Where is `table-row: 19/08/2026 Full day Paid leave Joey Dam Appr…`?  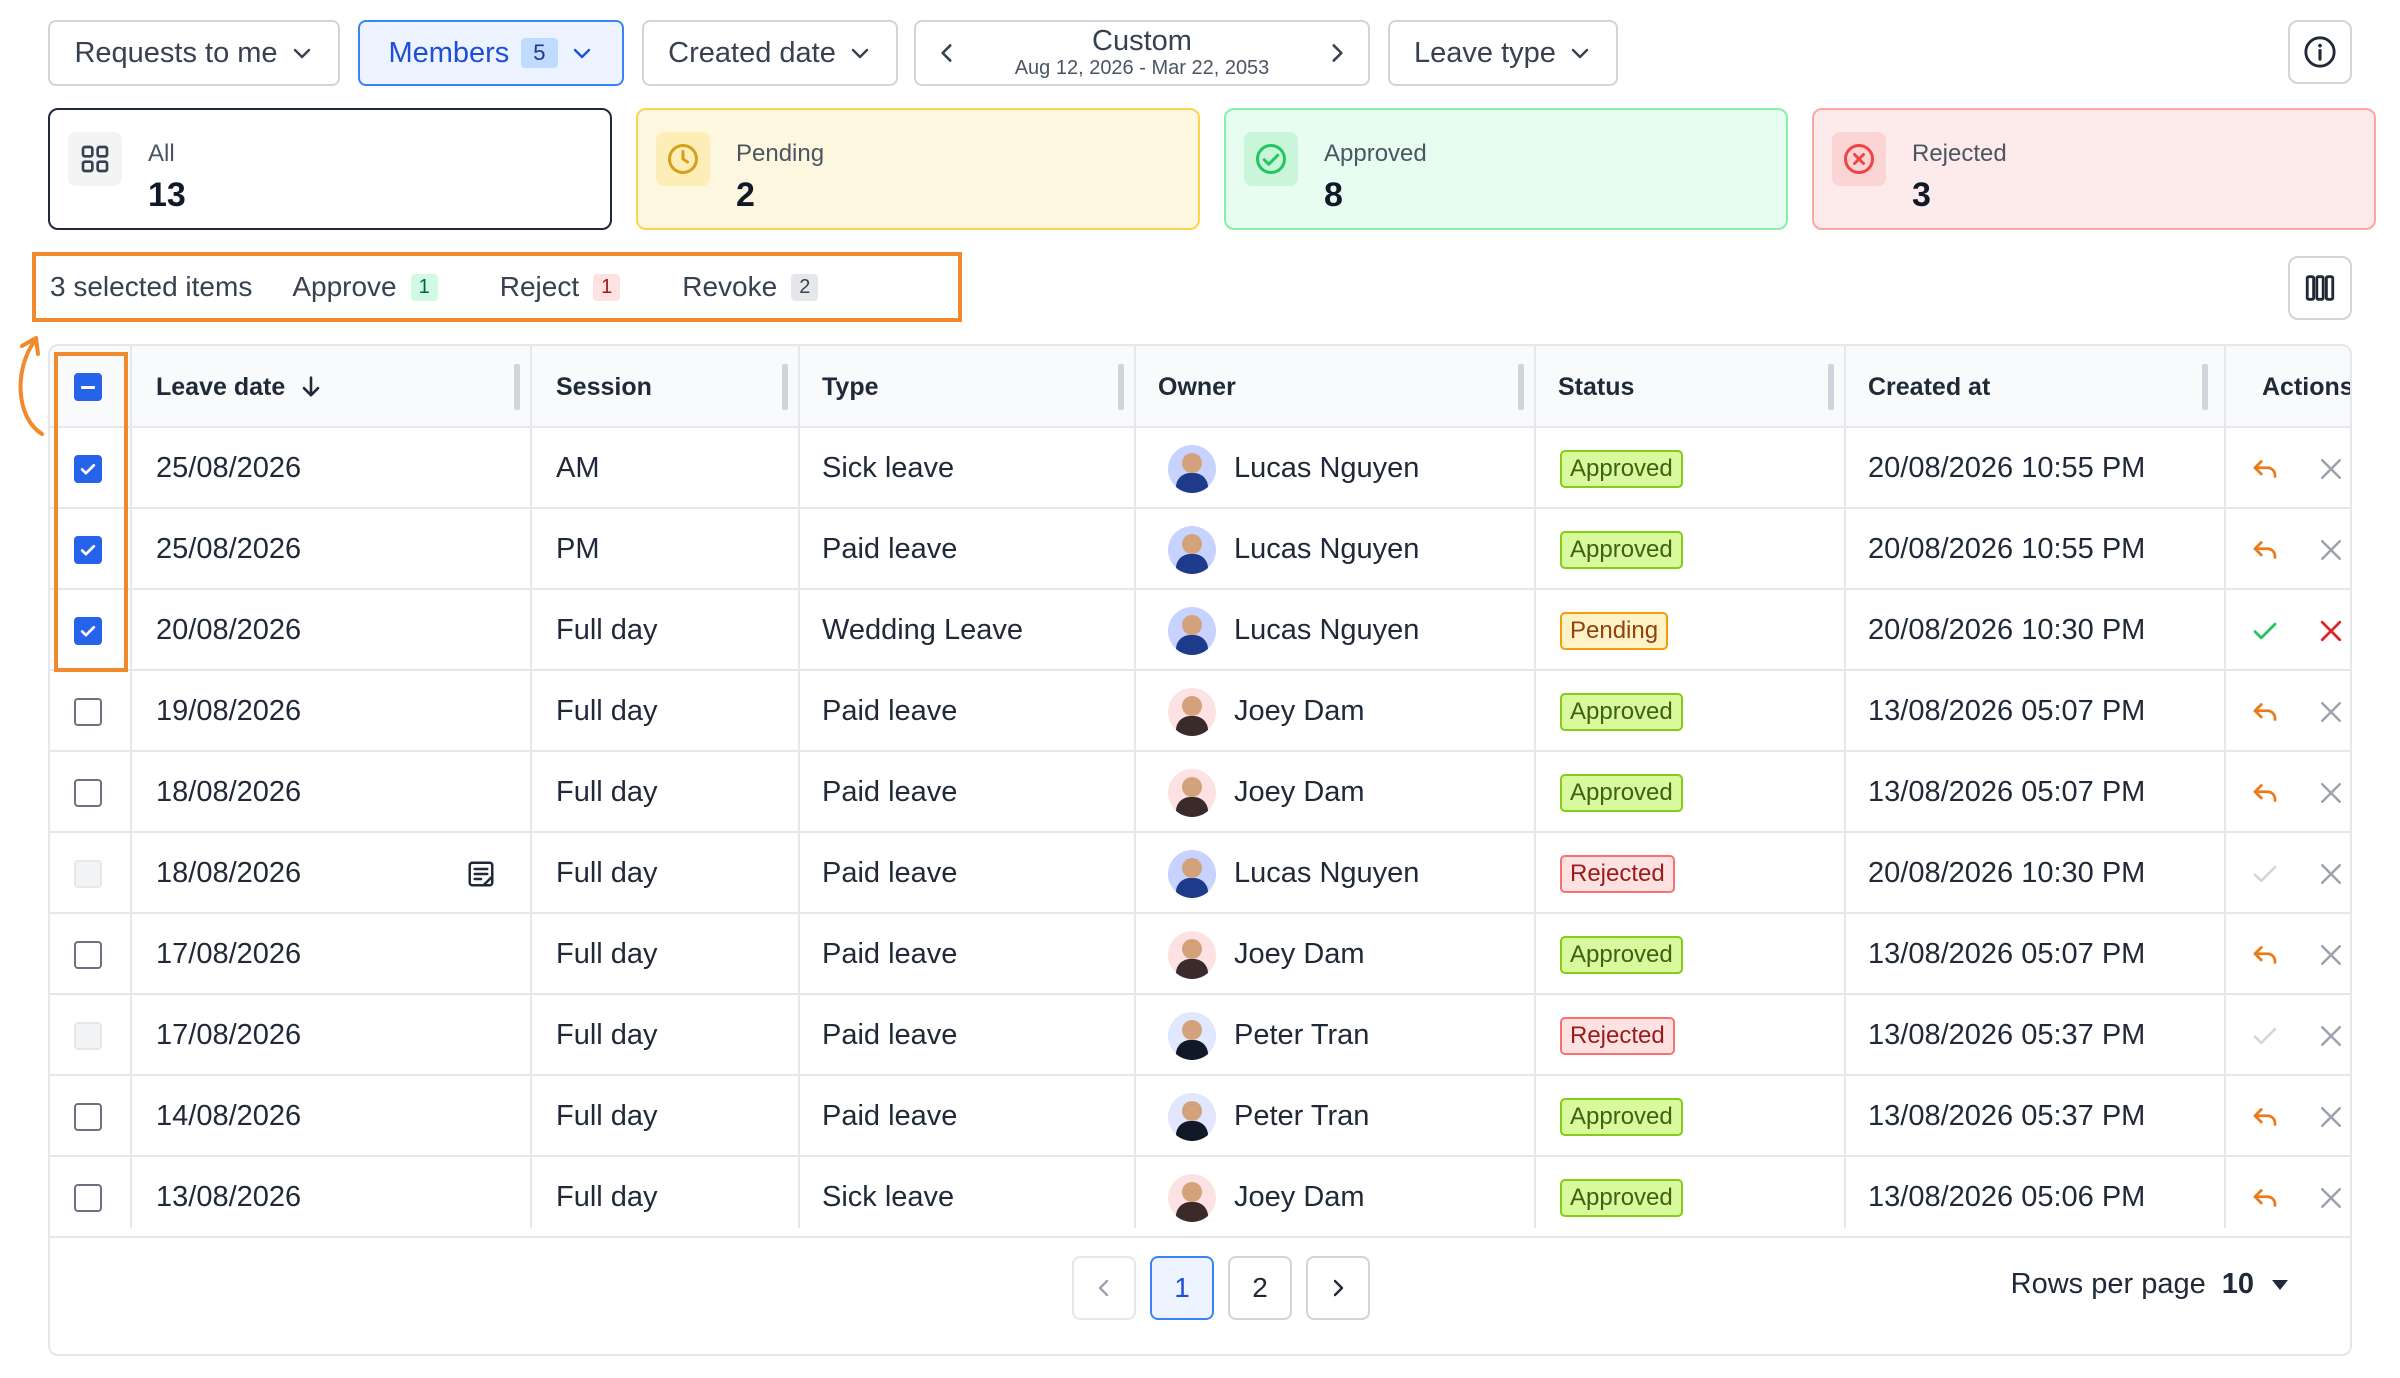 table-row: 19/08/2026 Full day Paid leave Joey Dam Appr… is located at coordinates (1200, 711).